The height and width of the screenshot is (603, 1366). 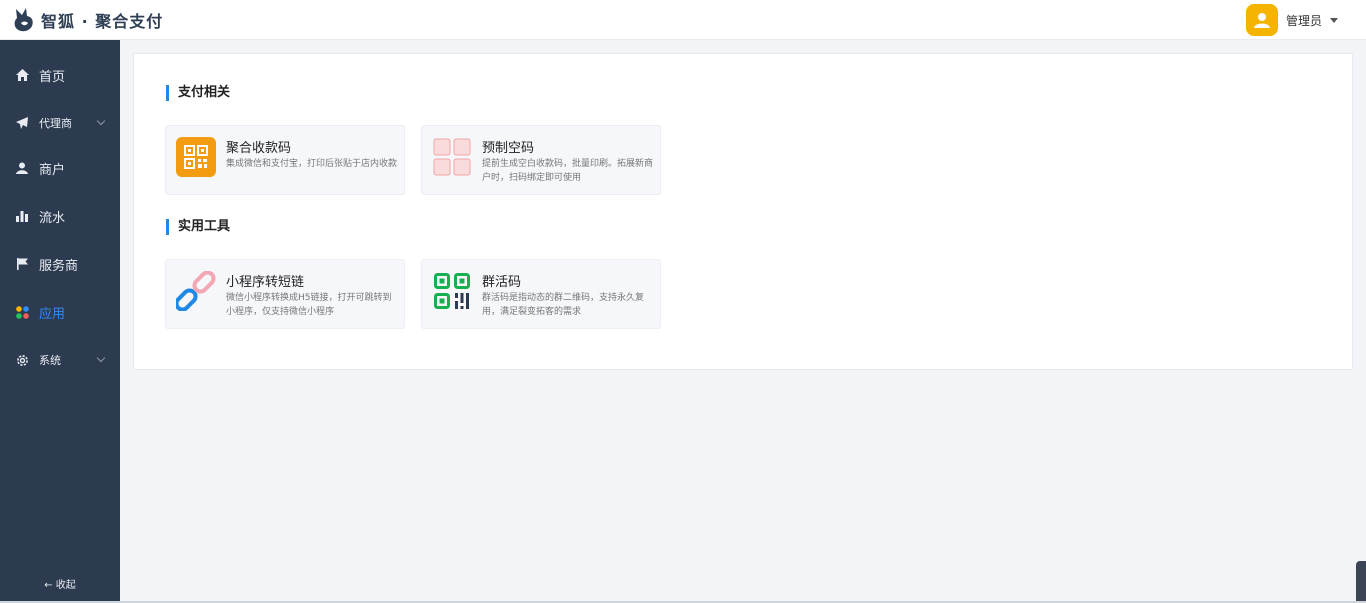 I want to click on link-icon, so click(x=196, y=291).